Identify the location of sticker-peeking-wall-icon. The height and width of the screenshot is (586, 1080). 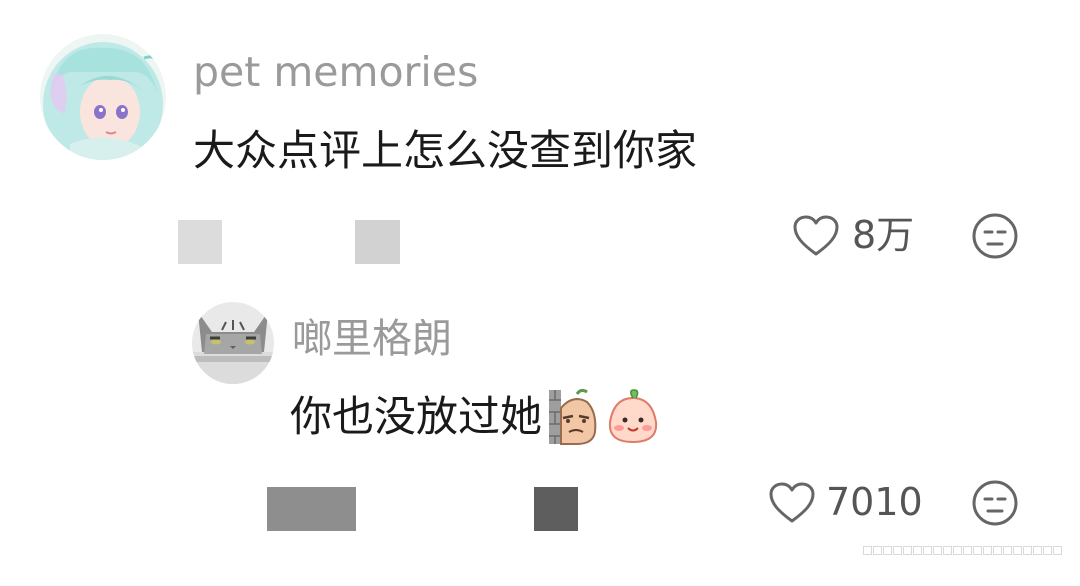
(573, 416).